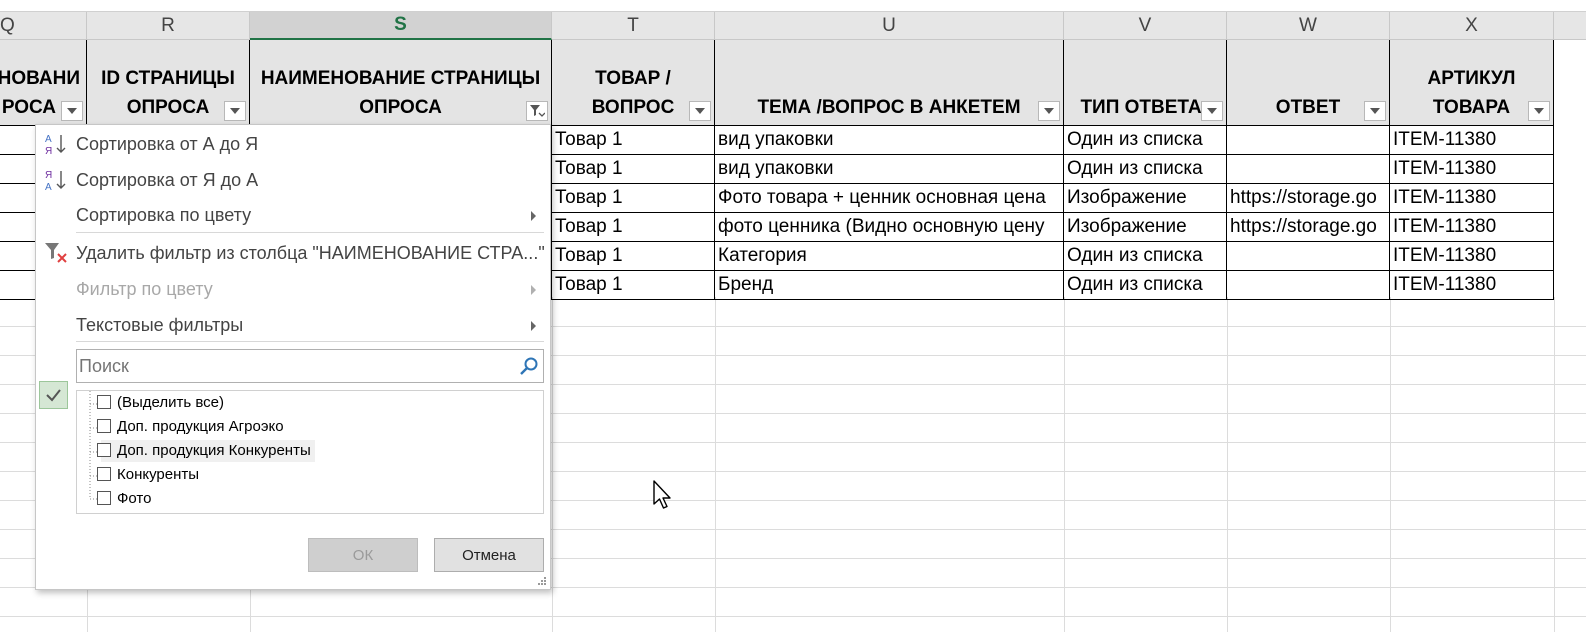 The width and height of the screenshot is (1586, 632). I want to click on sort-ascending-icon: АЯ, so click(57, 144).